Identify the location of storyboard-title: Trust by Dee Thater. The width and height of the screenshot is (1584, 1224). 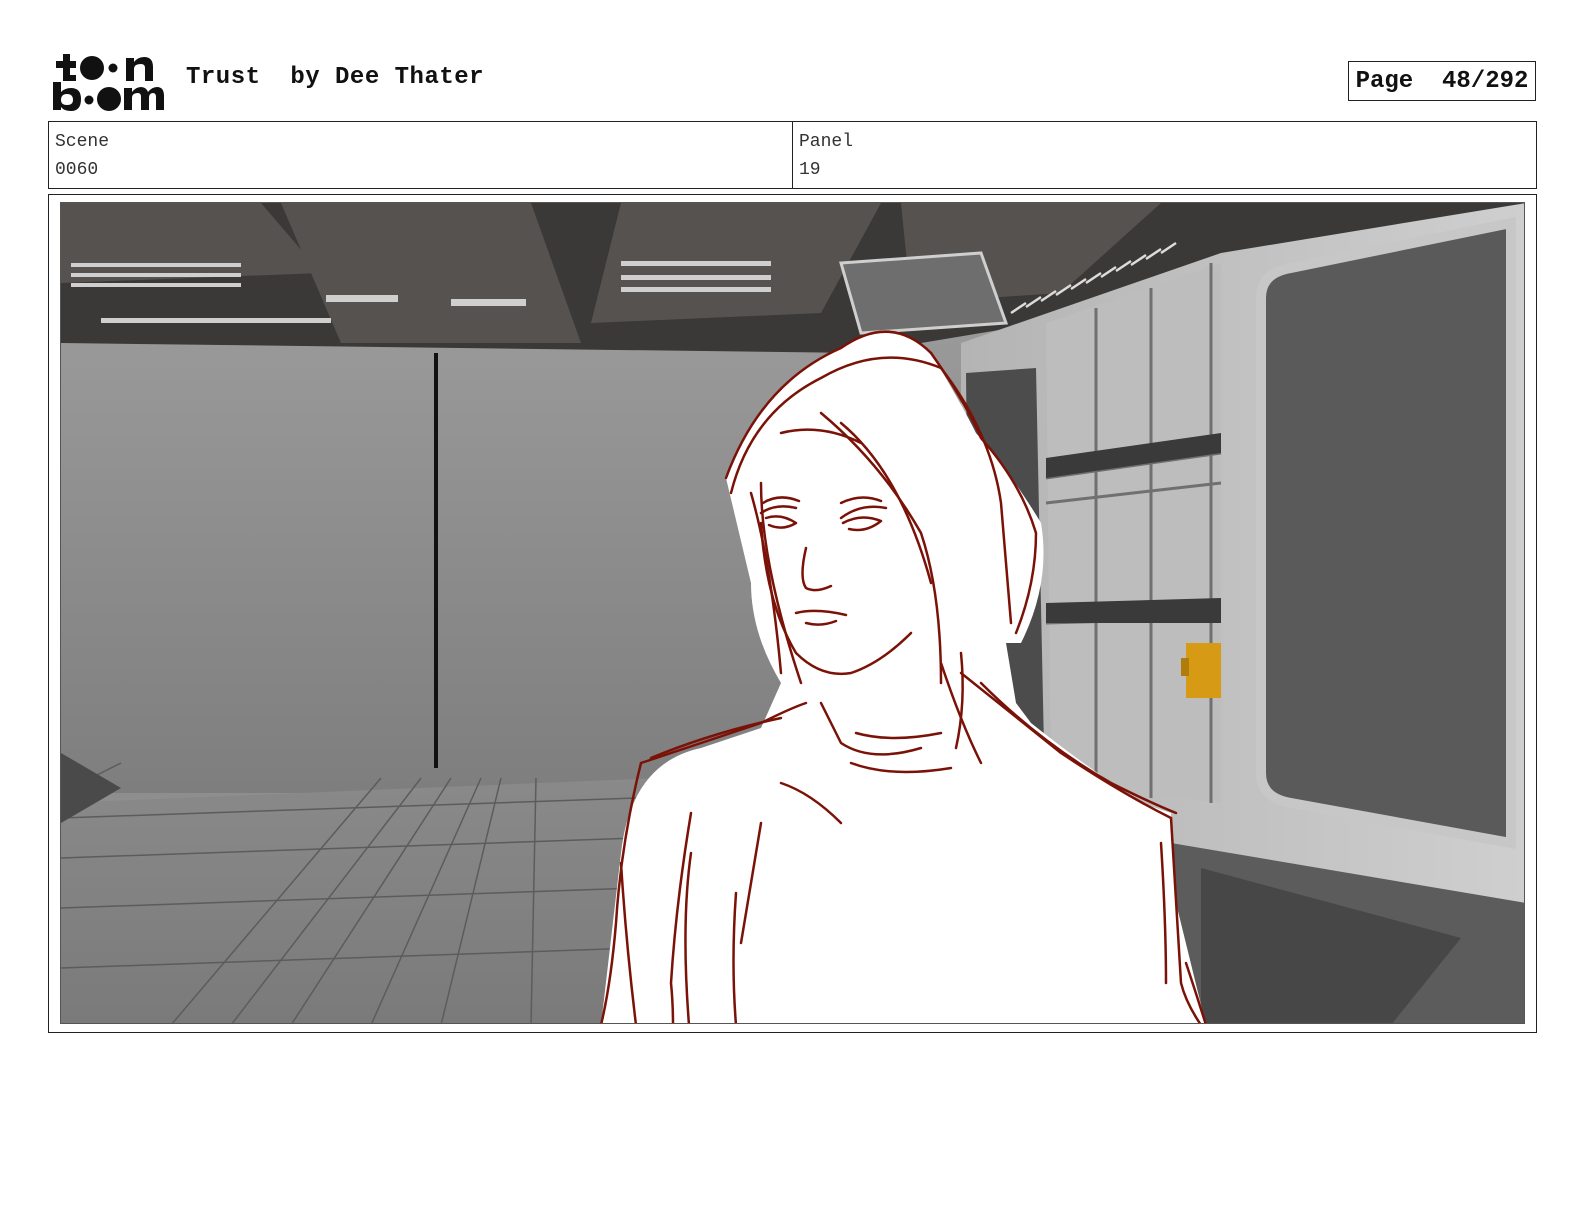
(335, 77).